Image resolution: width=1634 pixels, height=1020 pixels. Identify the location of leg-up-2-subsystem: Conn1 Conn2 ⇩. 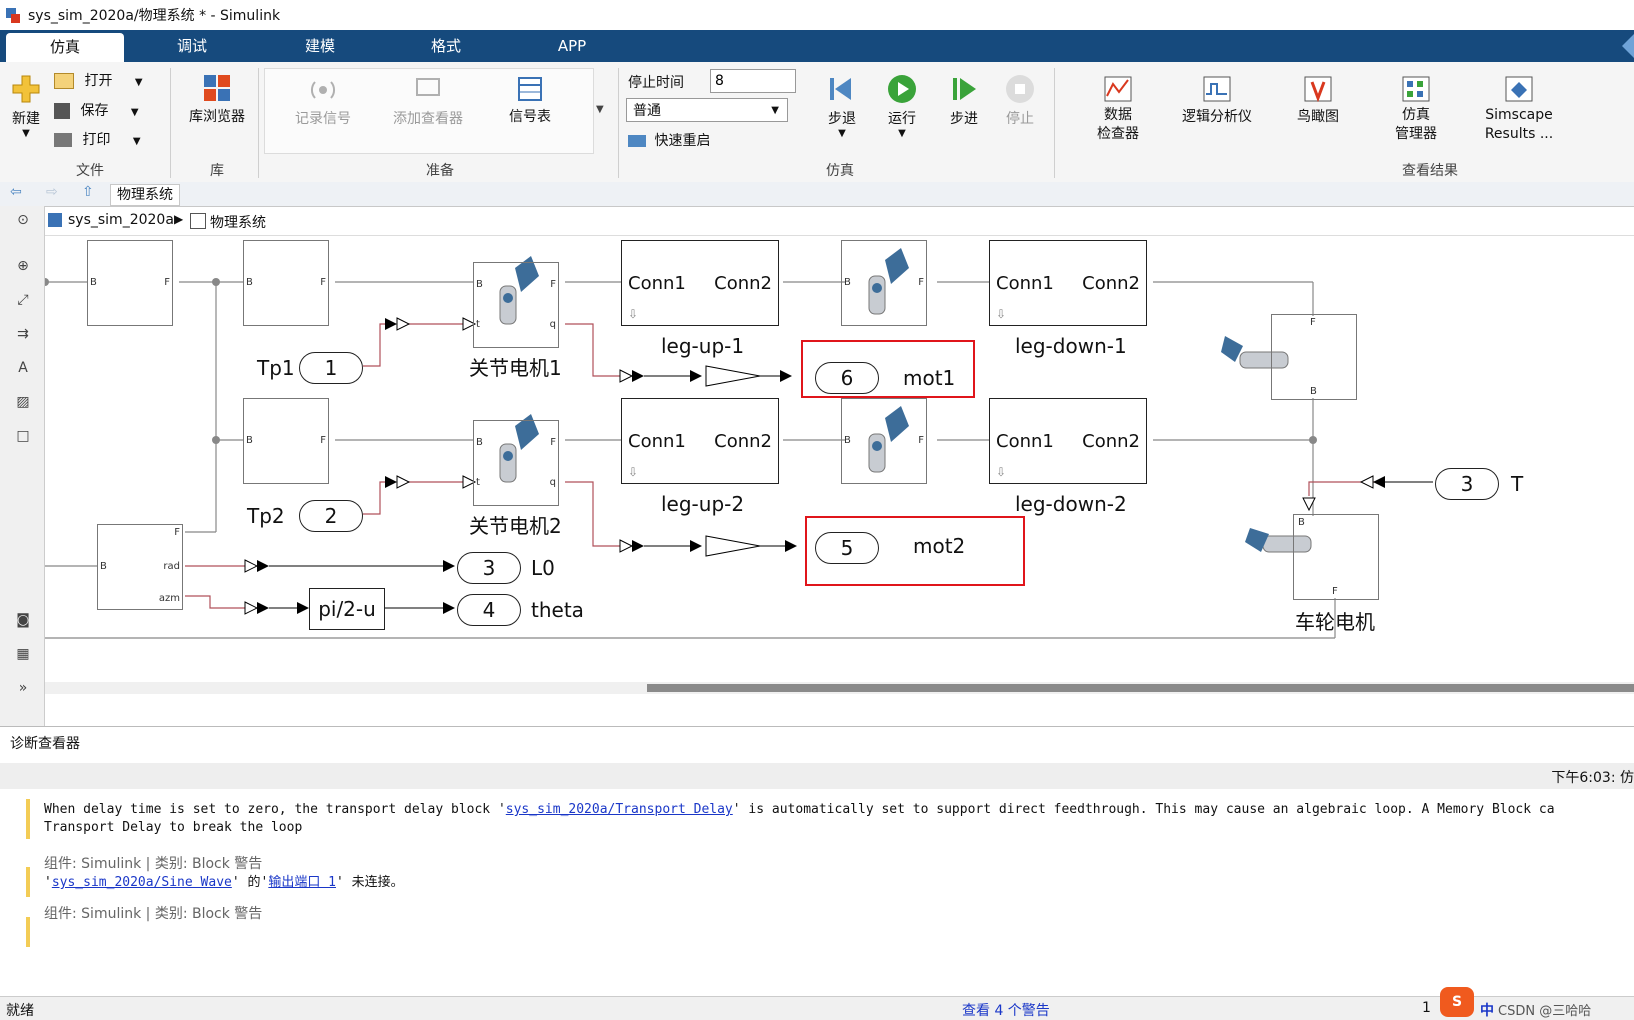
(700, 441).